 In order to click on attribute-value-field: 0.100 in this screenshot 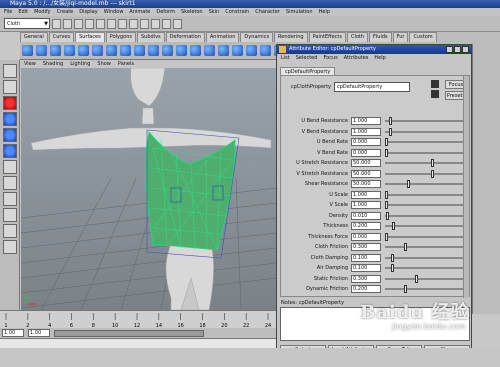, I will do `click(366, 268)`.